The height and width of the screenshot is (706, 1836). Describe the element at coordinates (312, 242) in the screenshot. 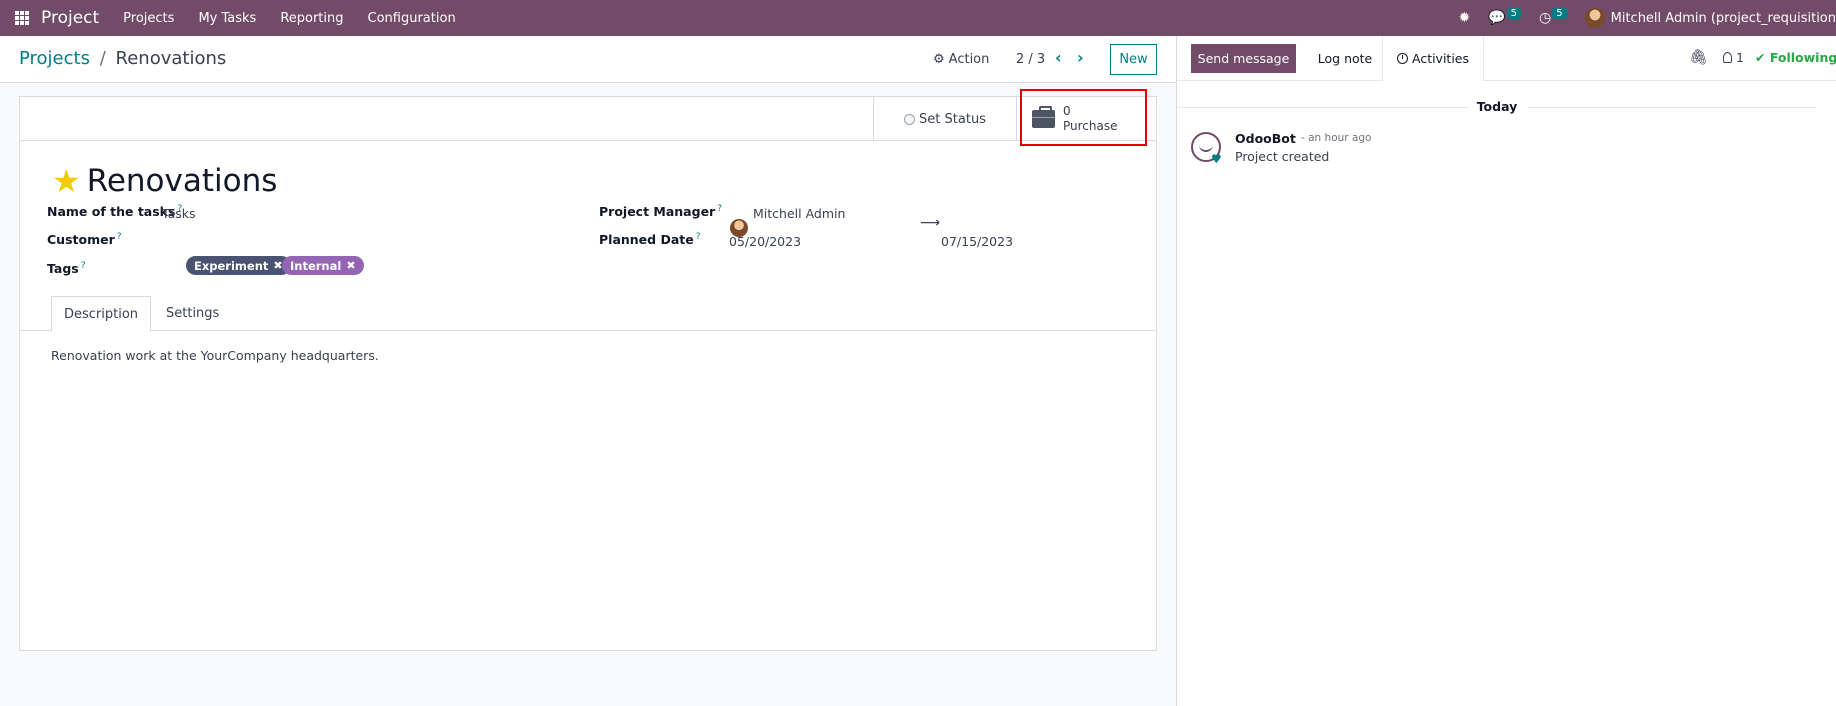

I see `customer-field` at that location.